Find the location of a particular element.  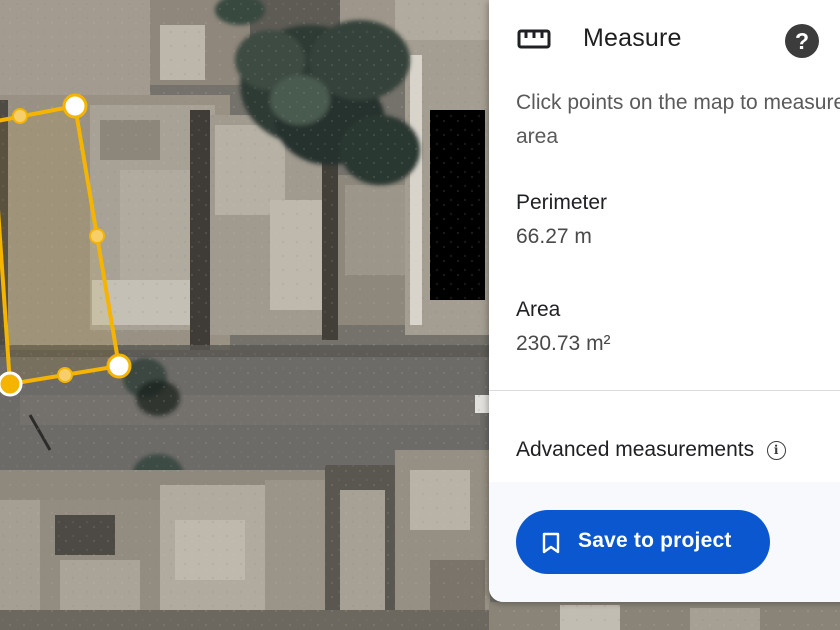

save-to-project-button: Save to project is located at coordinates (643, 542).